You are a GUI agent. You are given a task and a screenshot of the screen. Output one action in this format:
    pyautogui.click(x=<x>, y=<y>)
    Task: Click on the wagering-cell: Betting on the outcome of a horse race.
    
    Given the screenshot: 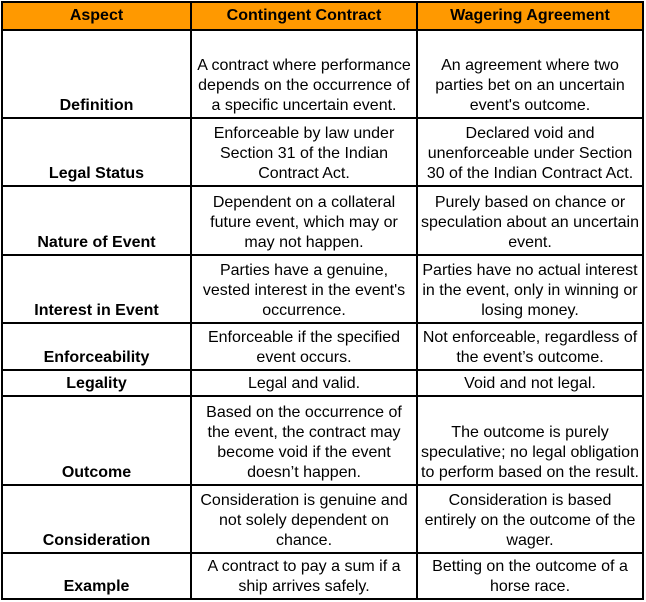 What is the action you would take?
    pyautogui.click(x=530, y=576)
    